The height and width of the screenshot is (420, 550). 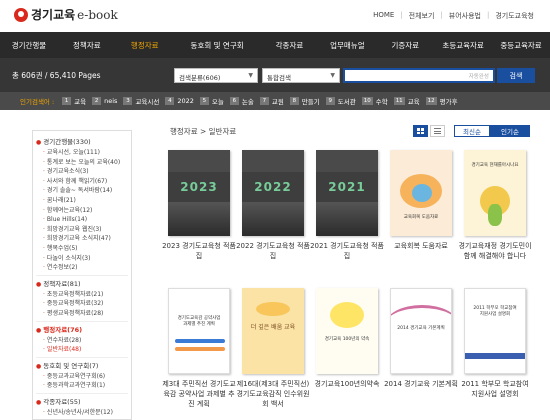 I want to click on book-title: 2021 경기도교육청 적품집, so click(x=347, y=251).